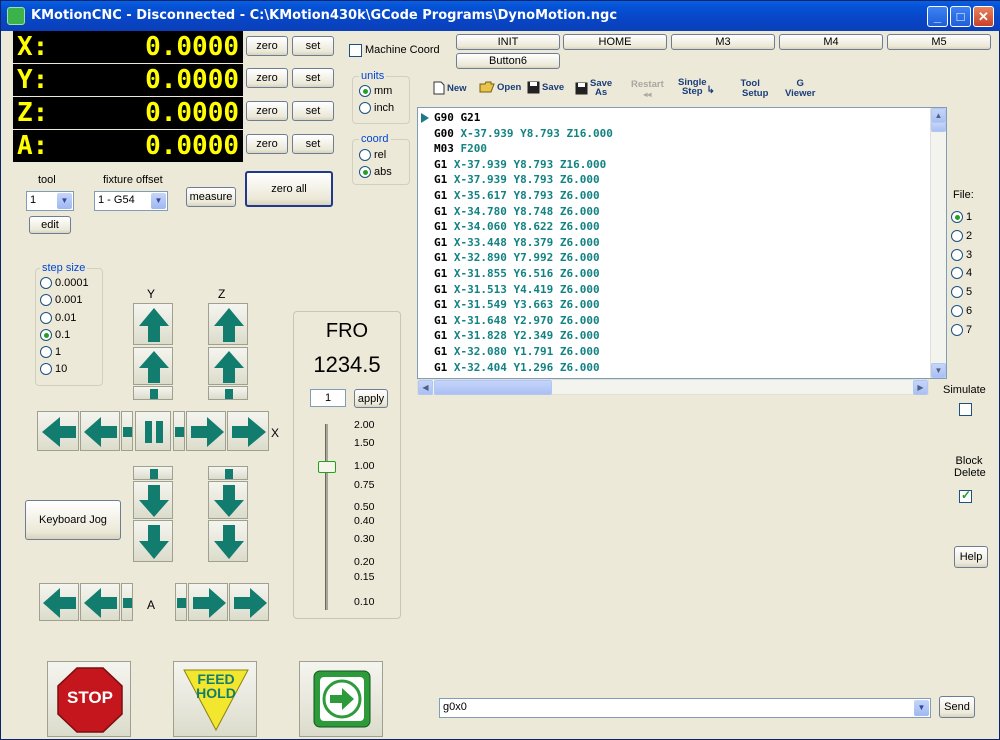  What do you see at coordinates (372, 155) in the screenshot?
I see `coord-rel-radio: rel` at bounding box center [372, 155].